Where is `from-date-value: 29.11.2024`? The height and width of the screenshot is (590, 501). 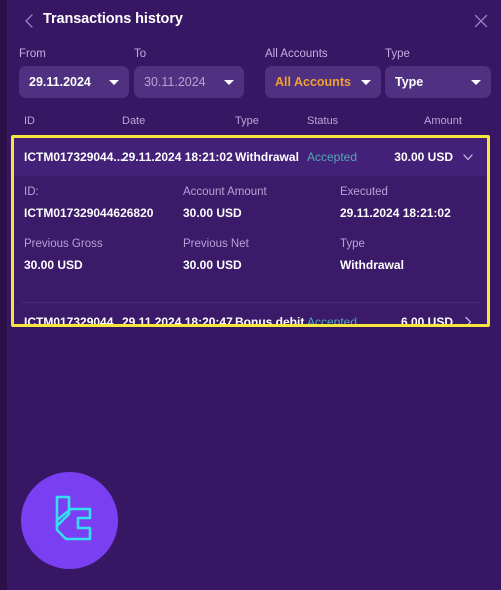 from-date-value: 29.11.2024 is located at coordinates (60, 82).